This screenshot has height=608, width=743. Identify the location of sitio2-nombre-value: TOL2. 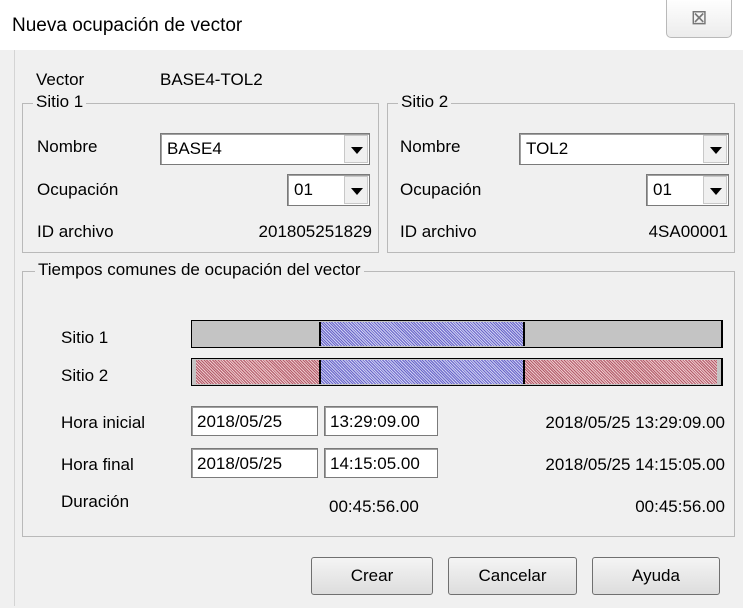
(547, 148).